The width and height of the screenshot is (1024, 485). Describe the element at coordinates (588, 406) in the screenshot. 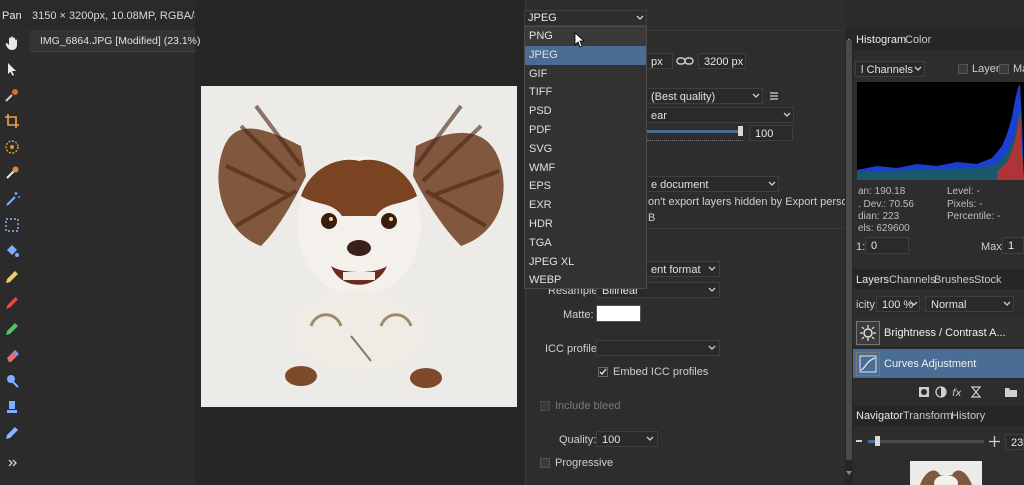

I see `include-bleed-label: Include bleed` at that location.